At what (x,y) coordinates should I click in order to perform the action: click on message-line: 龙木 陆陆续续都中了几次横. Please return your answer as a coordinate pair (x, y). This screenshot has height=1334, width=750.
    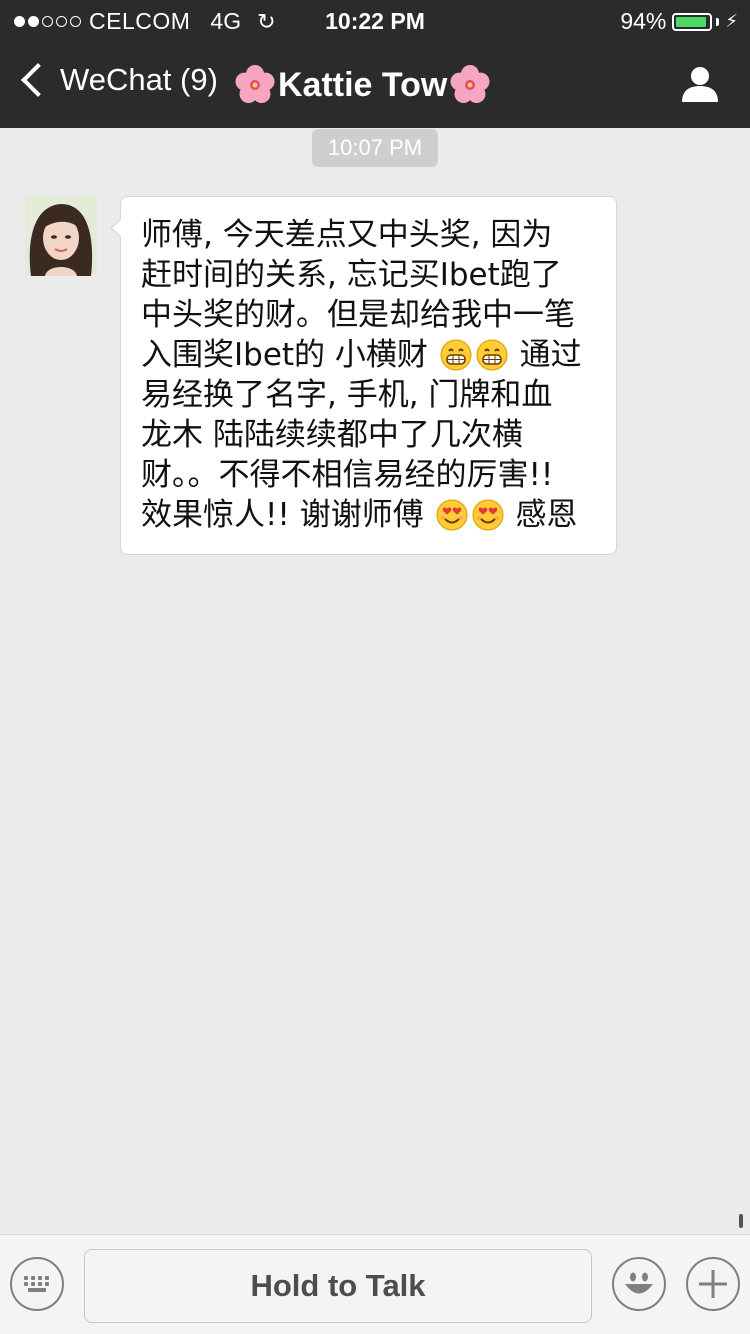
    Looking at the image, I should click on (332, 435).